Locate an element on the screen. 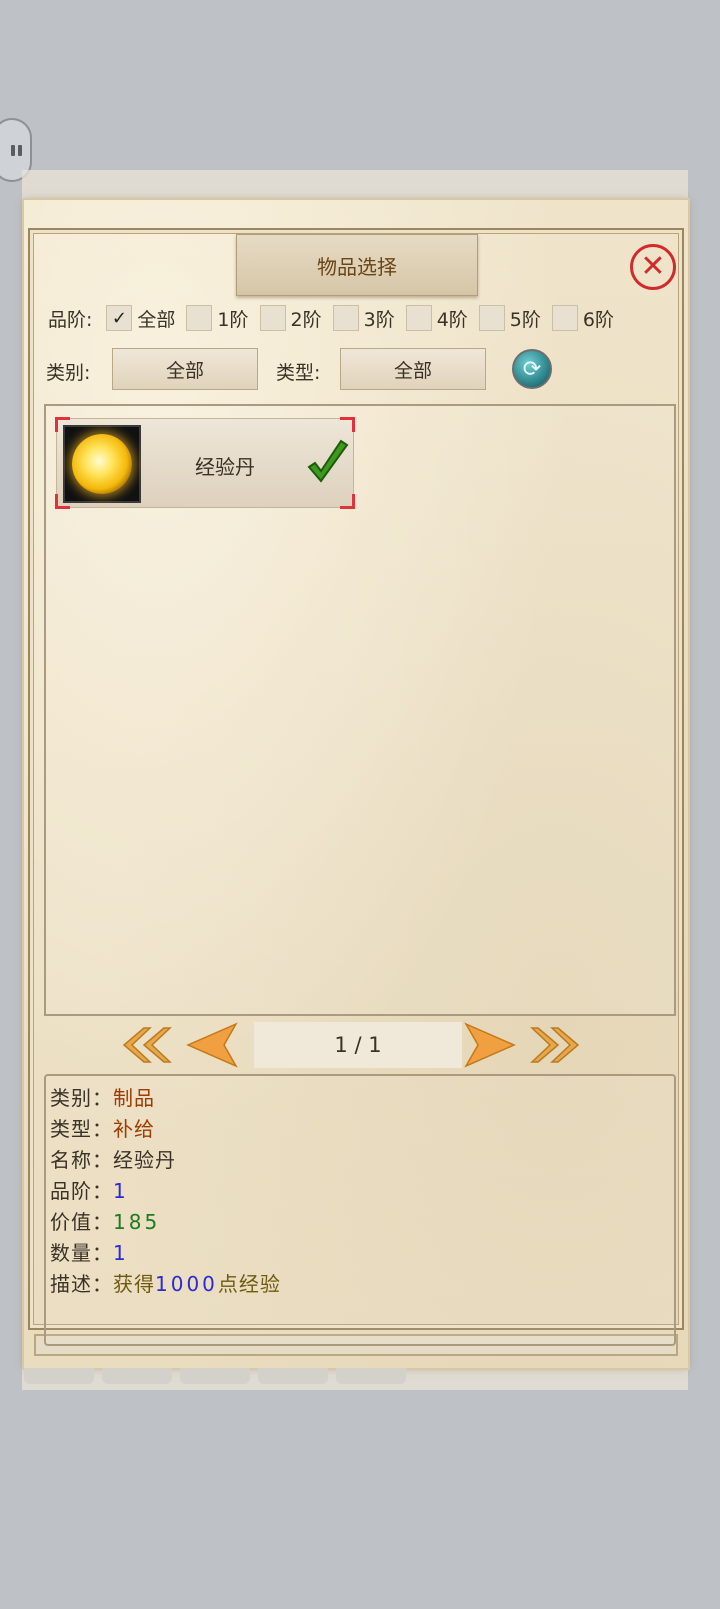 The height and width of the screenshot is (1609, 720). detail-label: 价值： is located at coordinates (81, 1222).